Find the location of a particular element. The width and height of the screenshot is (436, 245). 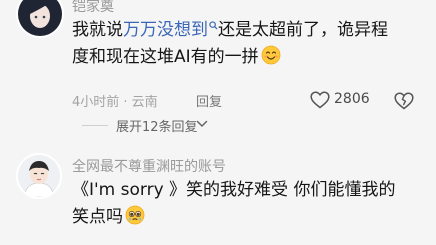

expand-replies-button: 展开12条回复 is located at coordinates (172, 125).